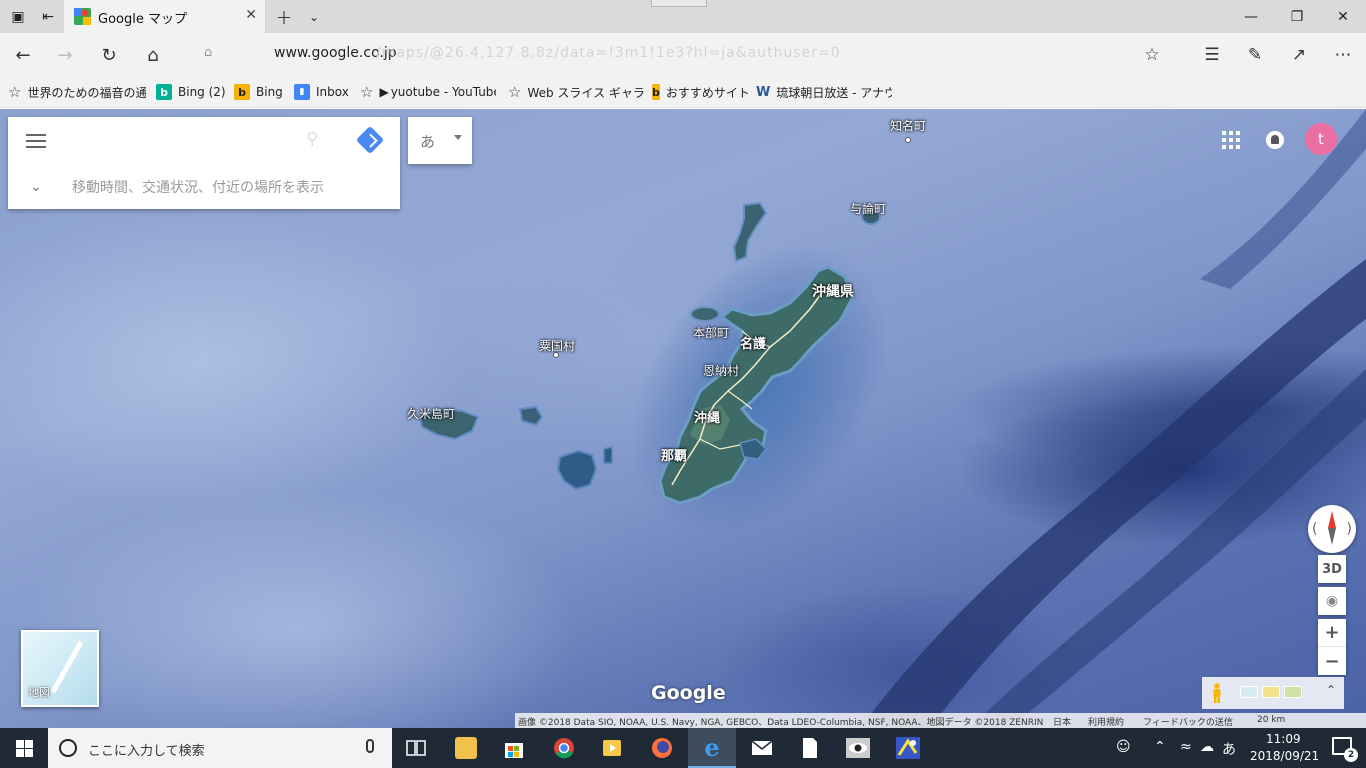  What do you see at coordinates (608, 455) in the screenshot?
I see `island` at bounding box center [608, 455].